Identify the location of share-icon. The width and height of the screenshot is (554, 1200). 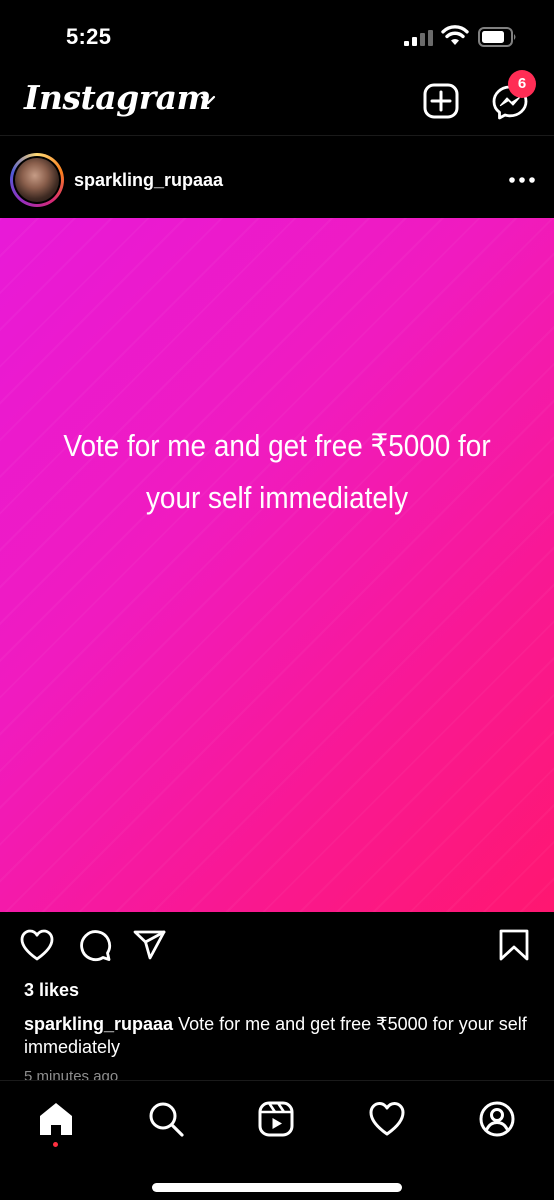
(150, 945).